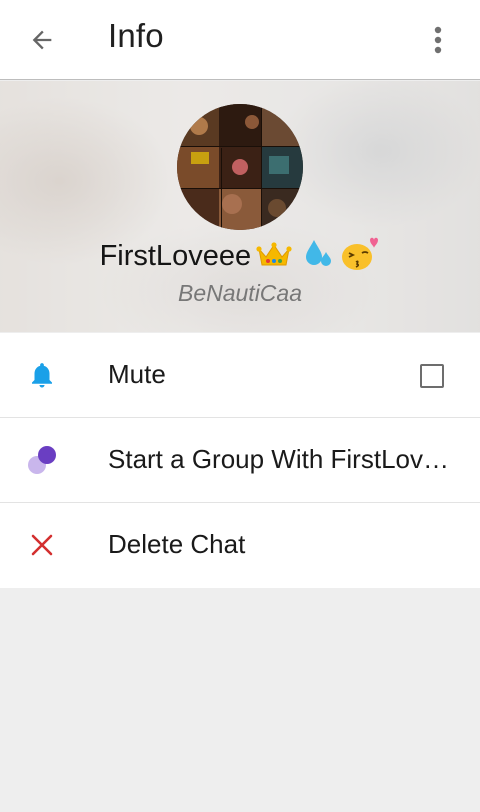 The width and height of the screenshot is (480, 812). What do you see at coordinates (136, 35) in the screenshot?
I see `page-title: Info` at bounding box center [136, 35].